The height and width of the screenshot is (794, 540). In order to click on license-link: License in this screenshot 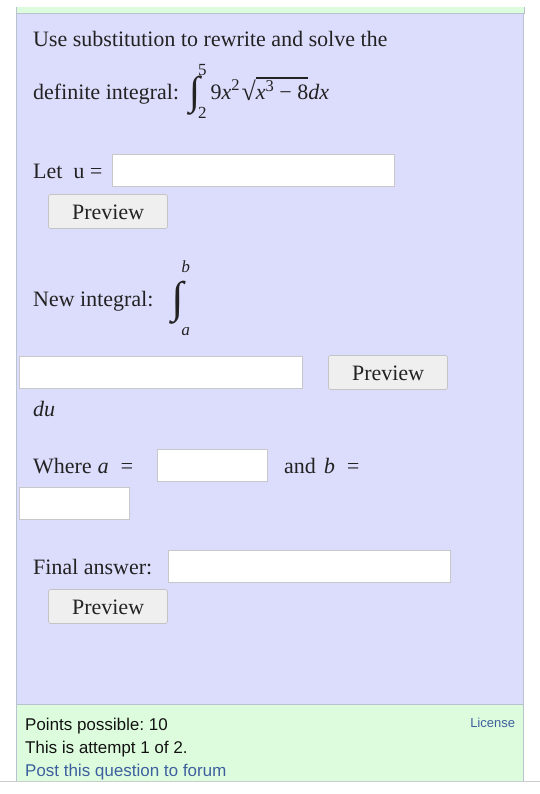, I will do `click(492, 722)`.